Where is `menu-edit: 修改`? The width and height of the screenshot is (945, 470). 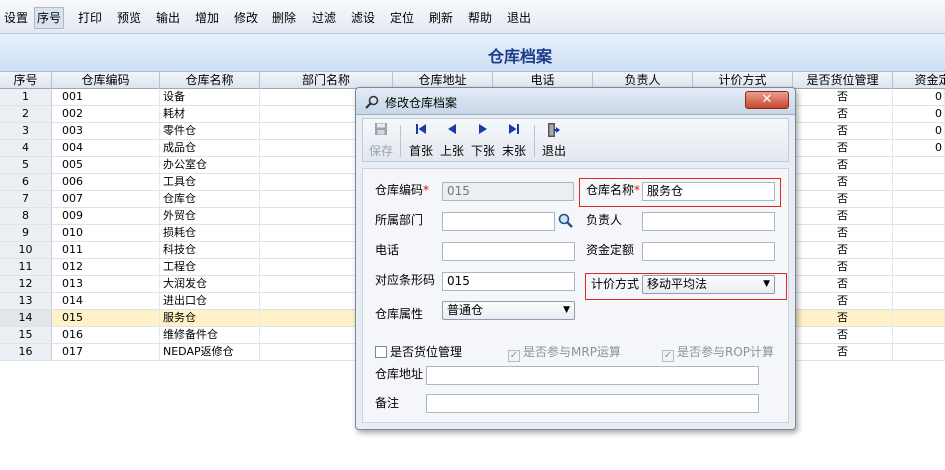 menu-edit: 修改 is located at coordinates (246, 18).